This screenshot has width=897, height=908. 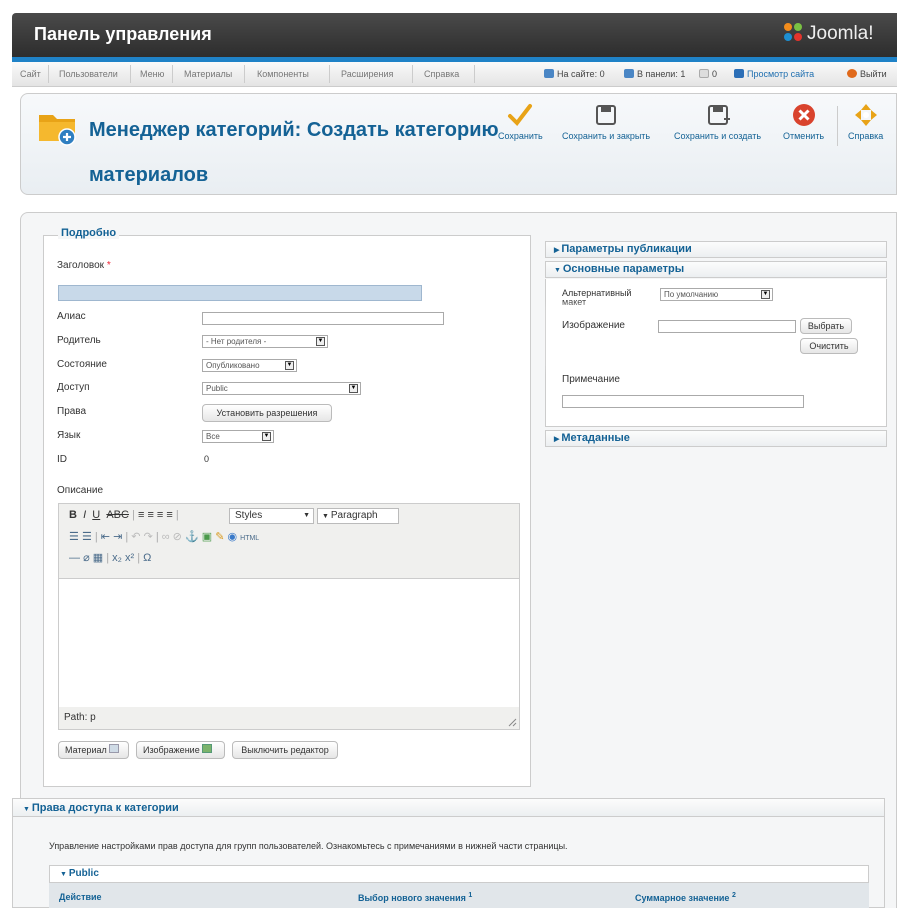 I want to click on save-new-label: Сохранить и создать, so click(x=718, y=136).